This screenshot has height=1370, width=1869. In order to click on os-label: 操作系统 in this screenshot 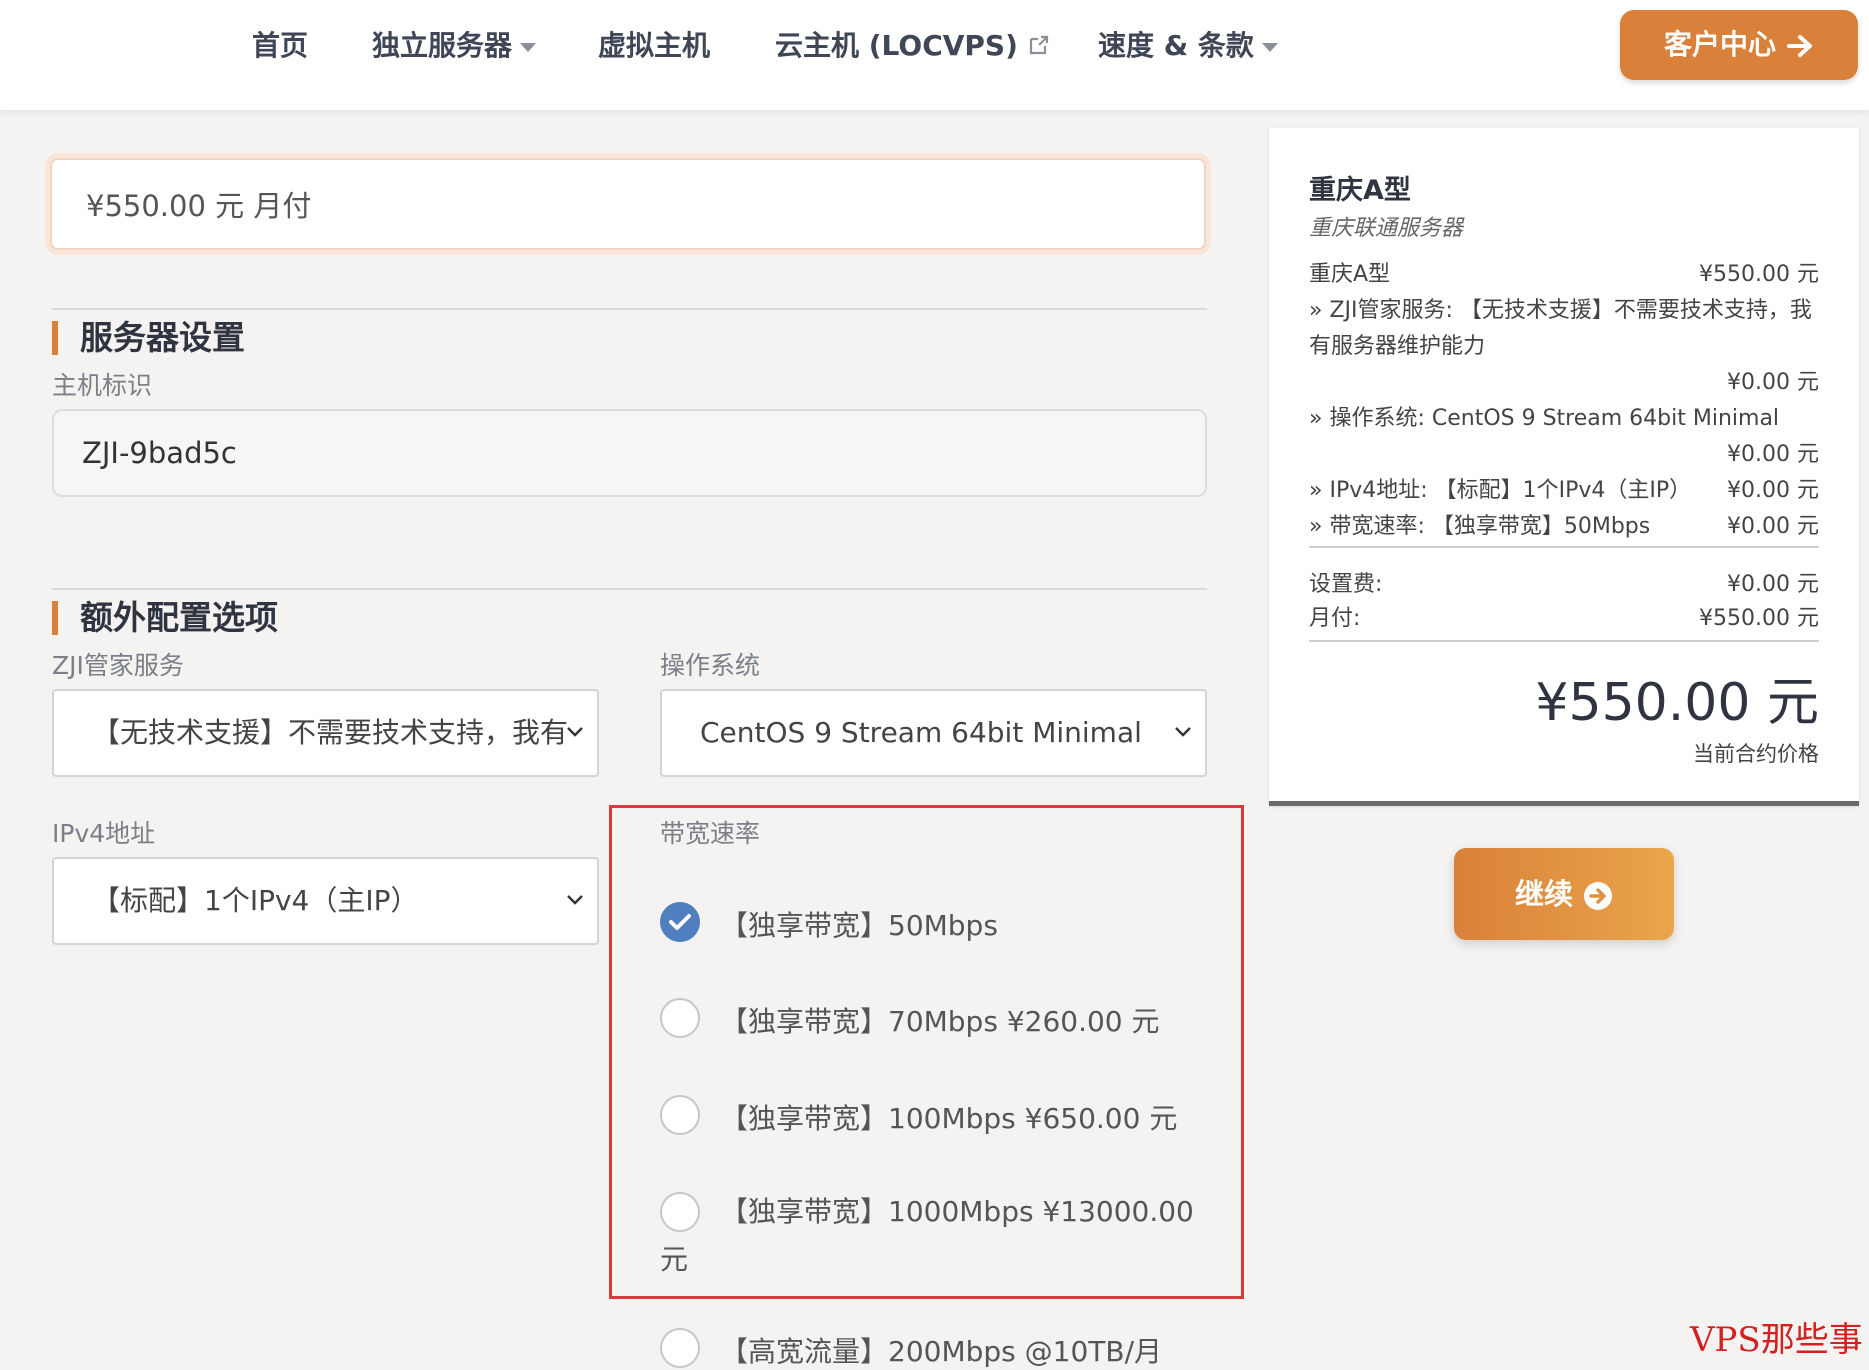, I will do `click(710, 665)`.